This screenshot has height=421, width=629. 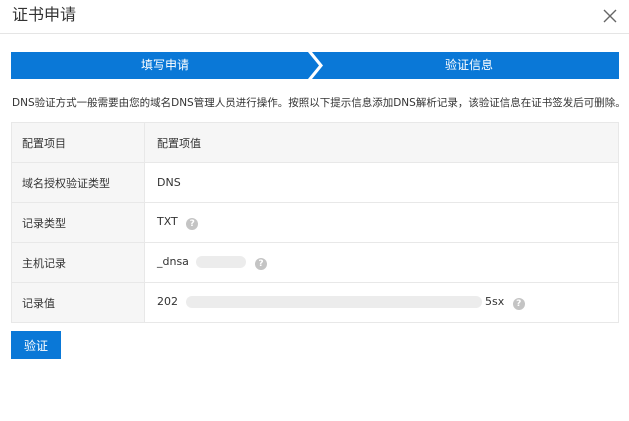 What do you see at coordinates (381, 222) in the screenshot?
I see `row-value: TXT ?` at bounding box center [381, 222].